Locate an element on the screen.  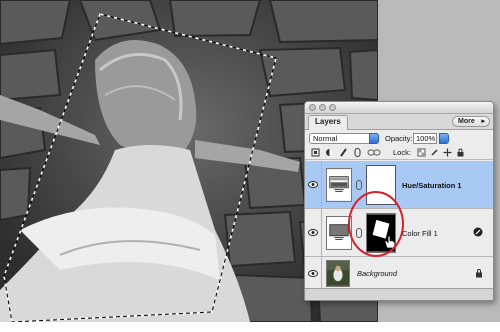
opacity-field: 100% is located at coordinates (425, 138).